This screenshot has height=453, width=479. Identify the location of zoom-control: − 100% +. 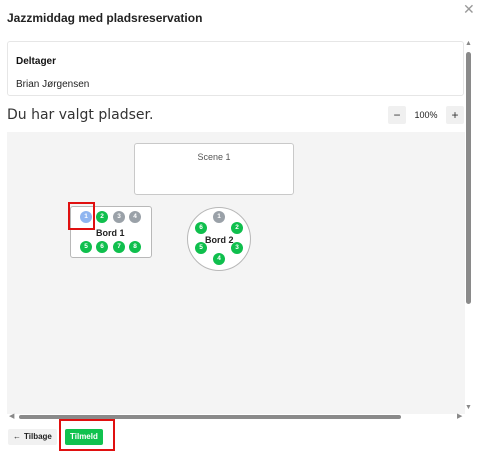
(426, 115).